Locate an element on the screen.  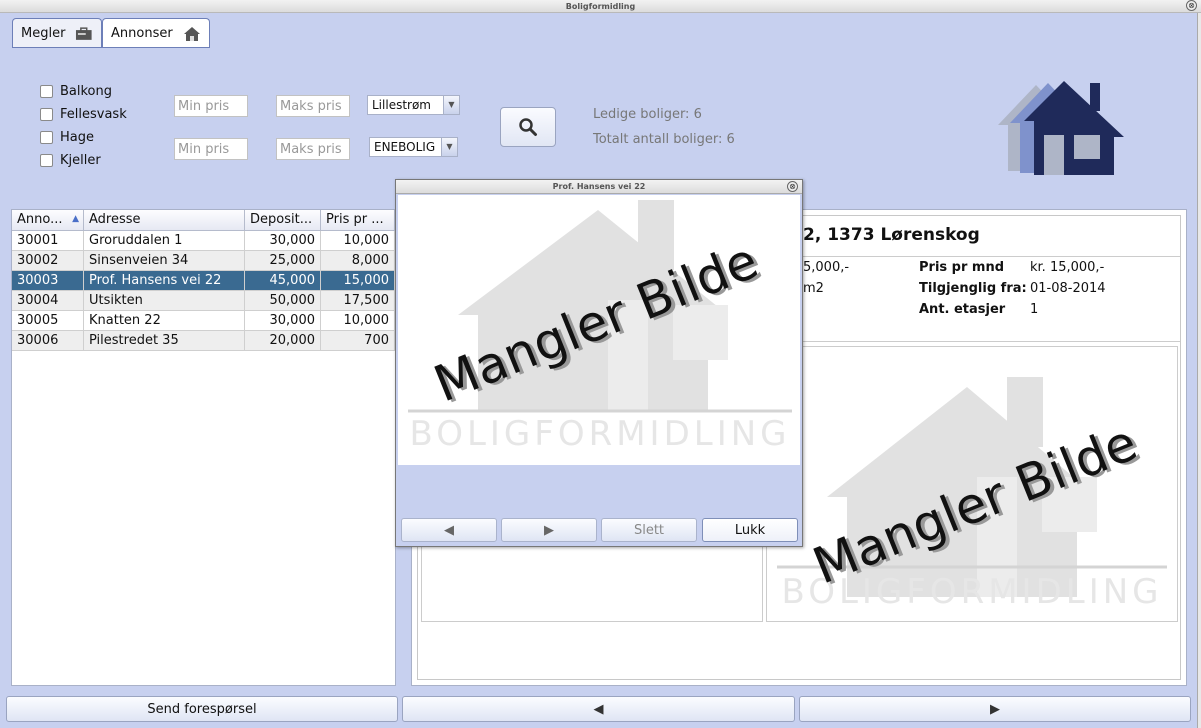
tab-megler: Megler is located at coordinates (57, 33).